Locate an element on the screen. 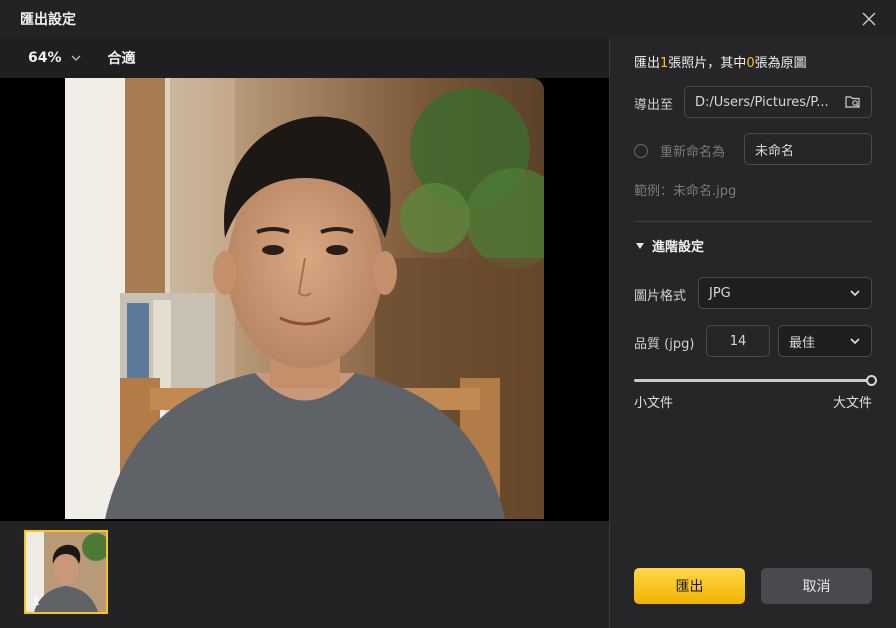 Image resolution: width=896 pixels, height=628 pixels. caret-down-icon is located at coordinates (640, 245).